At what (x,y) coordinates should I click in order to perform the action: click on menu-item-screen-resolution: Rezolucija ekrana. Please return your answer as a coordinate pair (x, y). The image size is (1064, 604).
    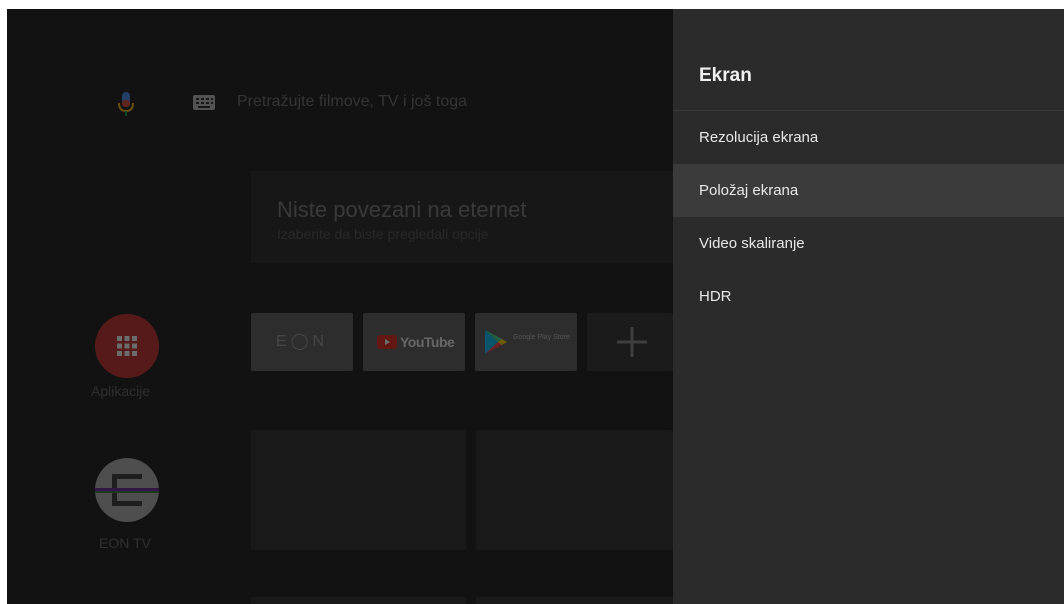
    Looking at the image, I should click on (868, 137).